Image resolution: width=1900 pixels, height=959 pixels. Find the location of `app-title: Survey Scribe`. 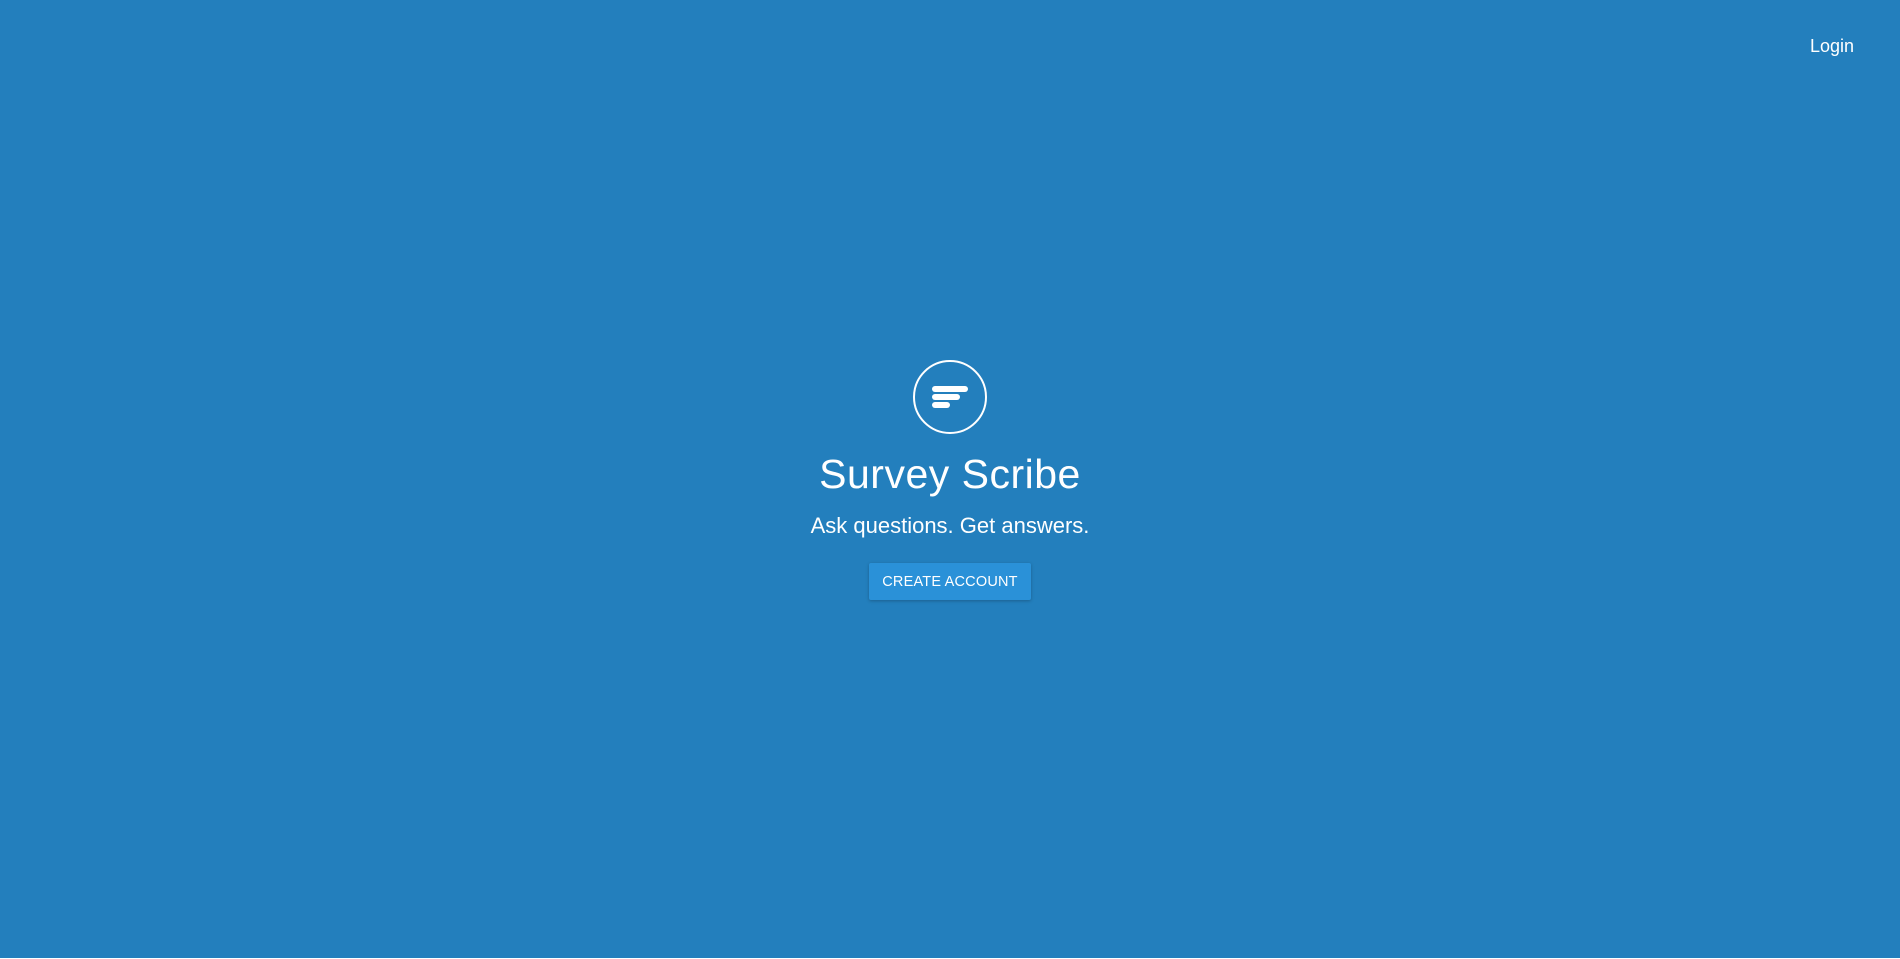

app-title: Survey Scribe is located at coordinates (950, 474).